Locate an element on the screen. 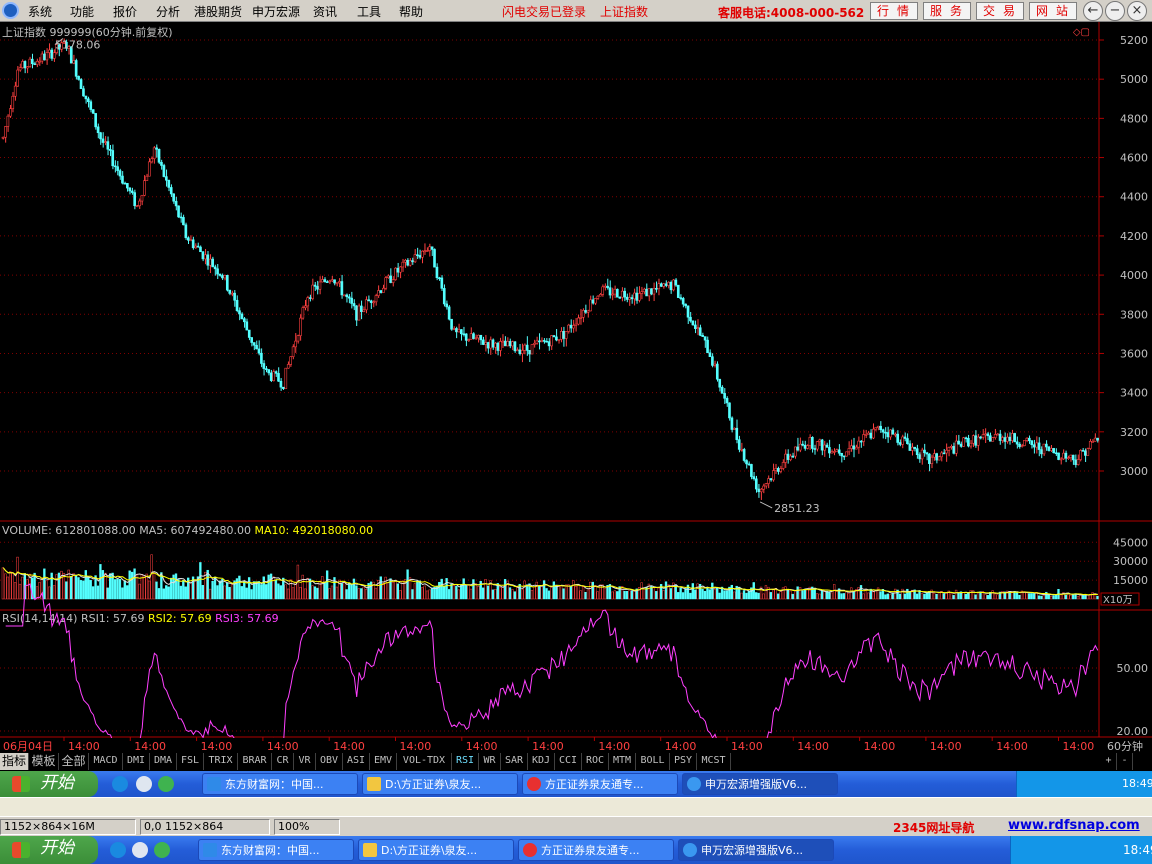 This screenshot has height=864, width=1152. indicator-tab-模板: 模板 is located at coordinates (44, 761).